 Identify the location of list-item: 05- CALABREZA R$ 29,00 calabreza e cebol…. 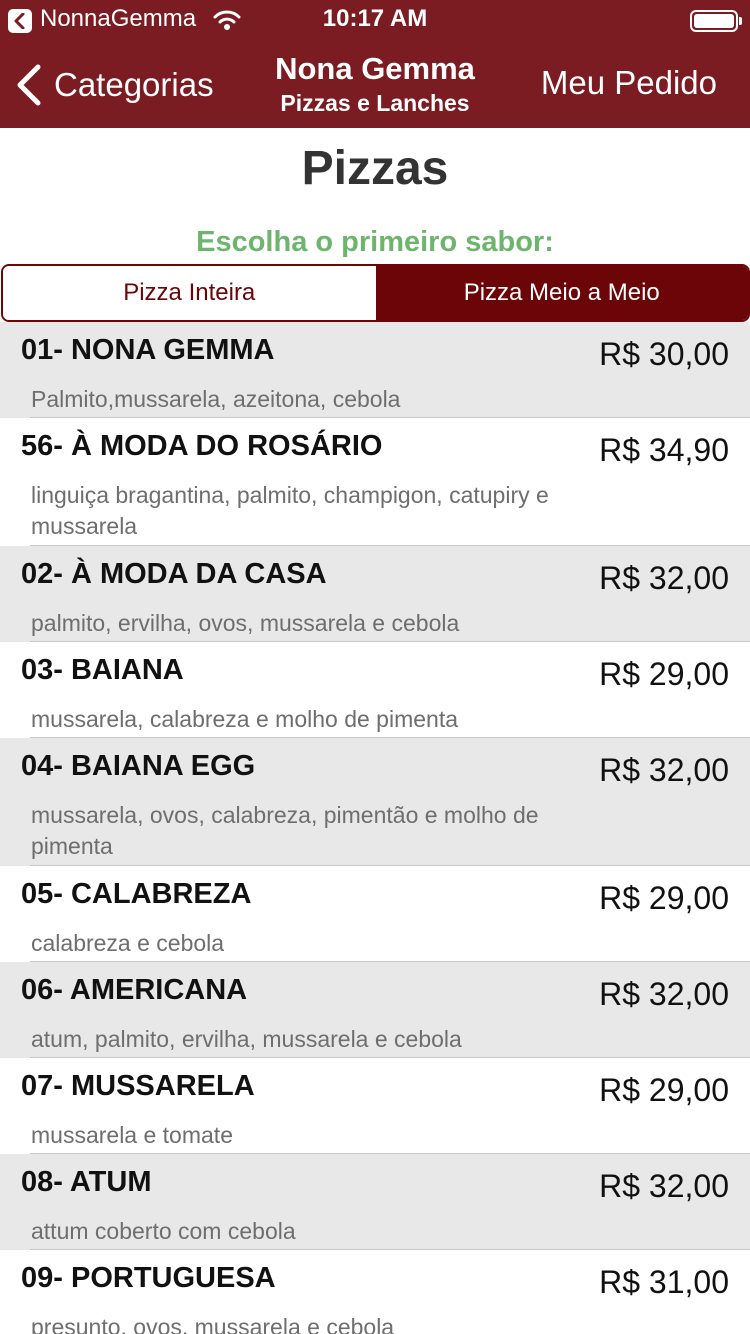
(375, 914).